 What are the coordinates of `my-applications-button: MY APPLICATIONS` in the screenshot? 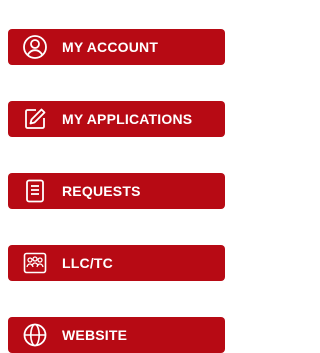 It's located at (116, 119).